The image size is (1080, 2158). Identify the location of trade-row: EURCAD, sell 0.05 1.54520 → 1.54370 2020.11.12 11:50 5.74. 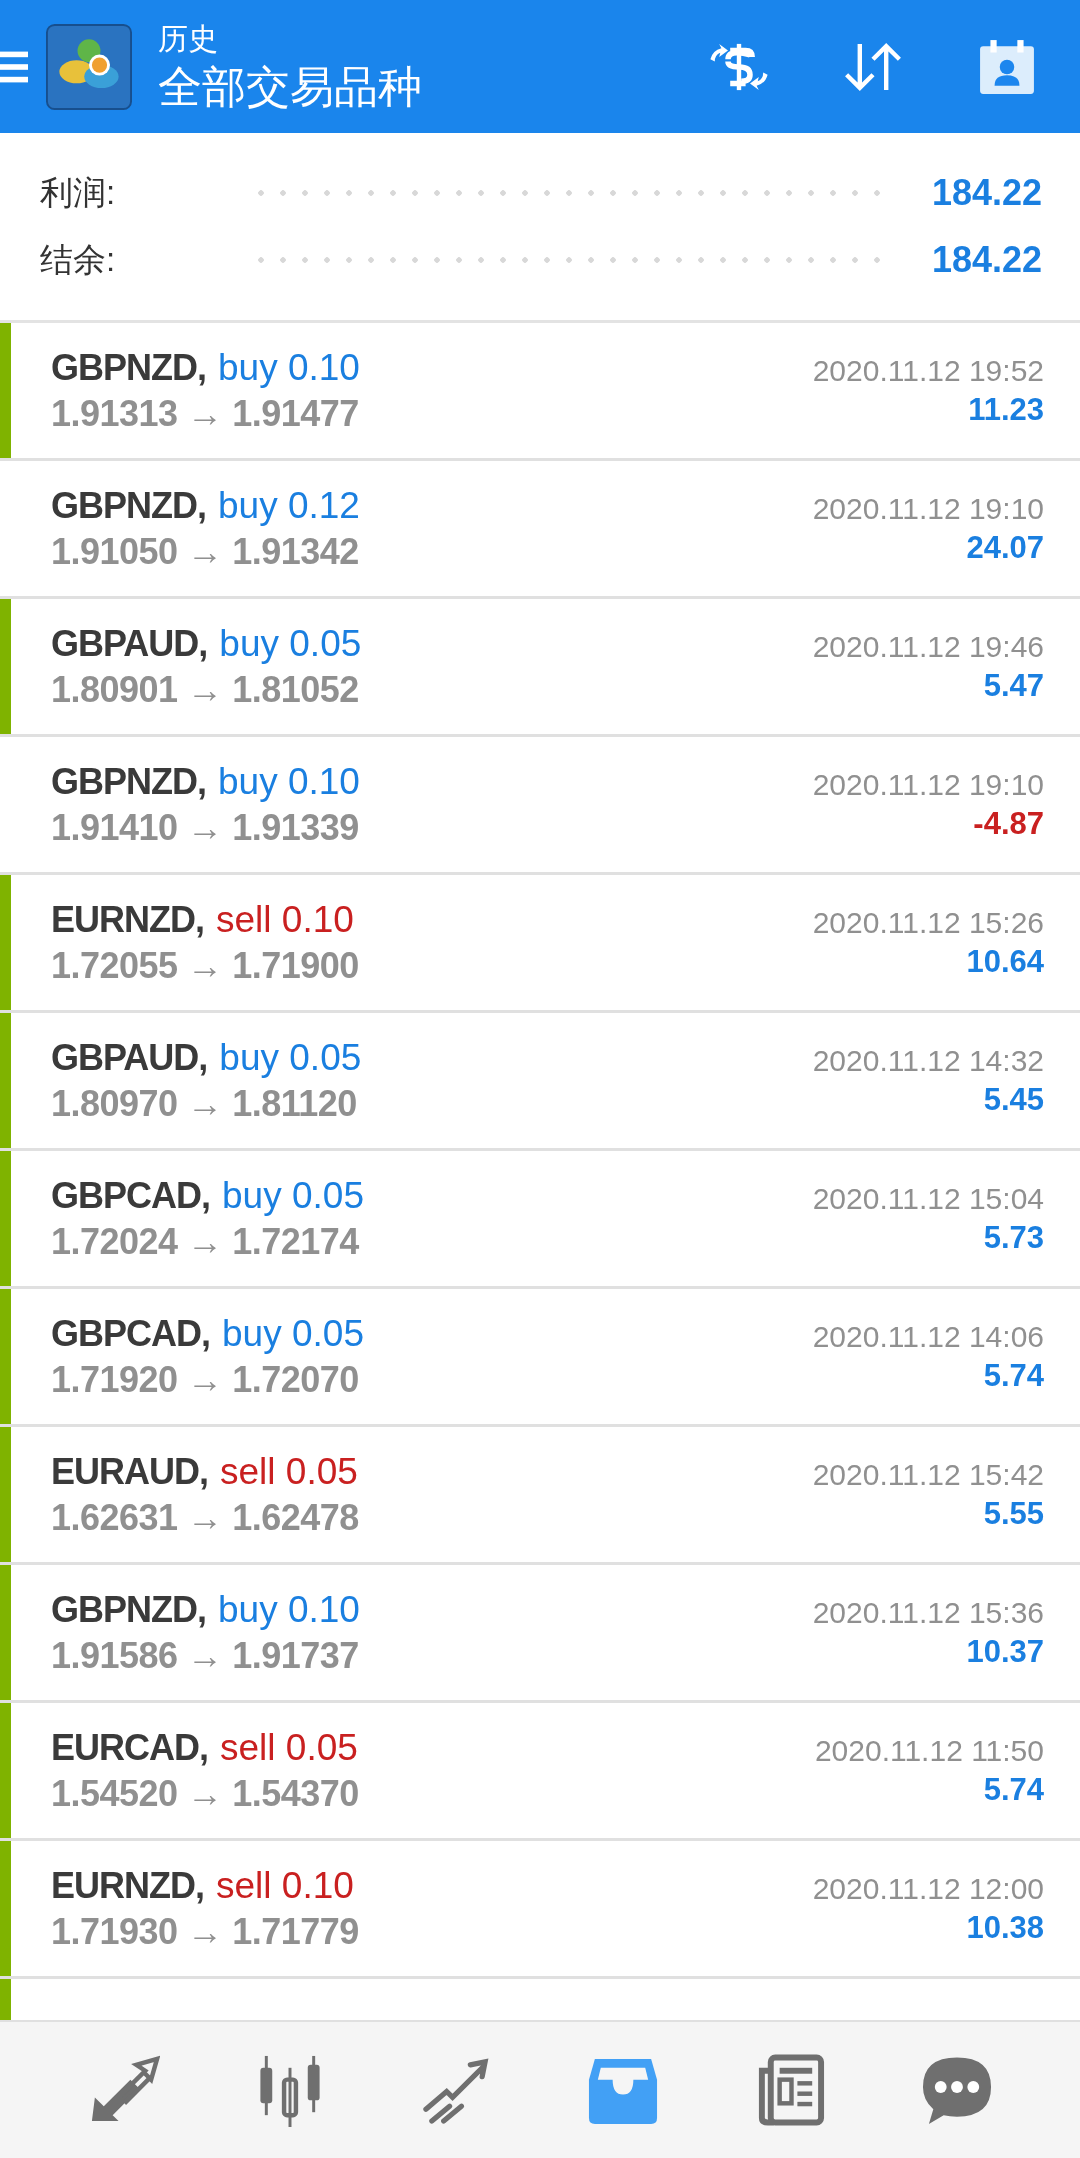
(540, 1772).